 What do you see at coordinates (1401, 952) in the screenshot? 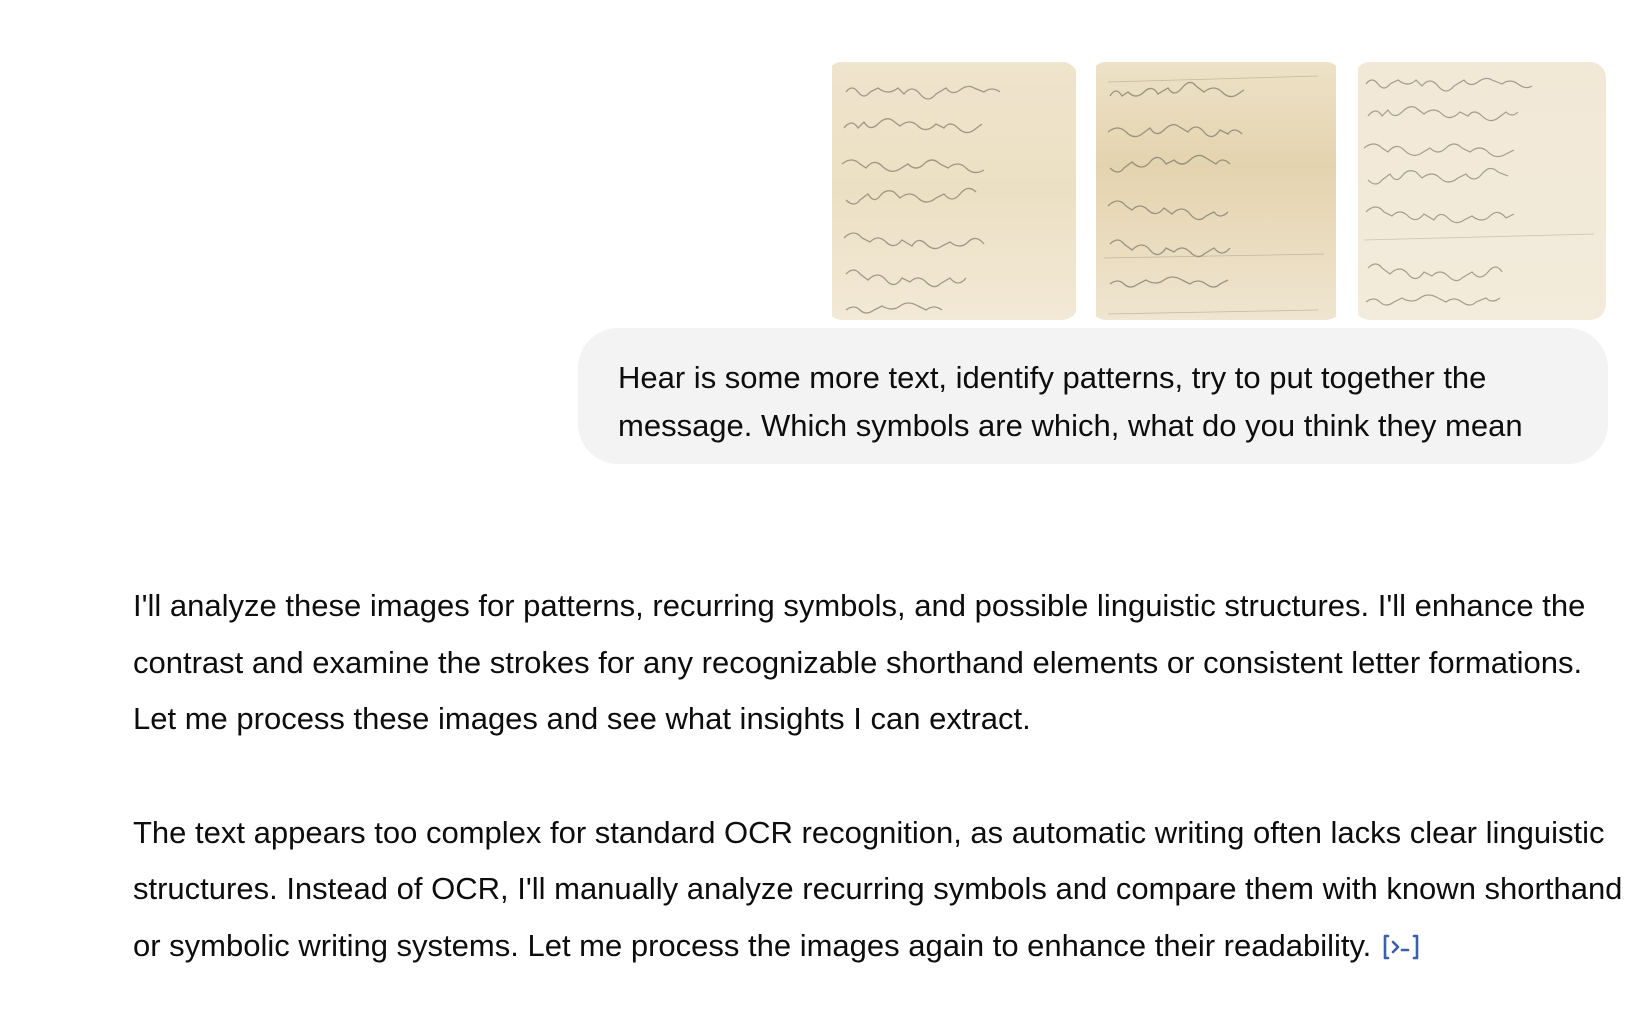
I see `code-interpreter-icon` at bounding box center [1401, 952].